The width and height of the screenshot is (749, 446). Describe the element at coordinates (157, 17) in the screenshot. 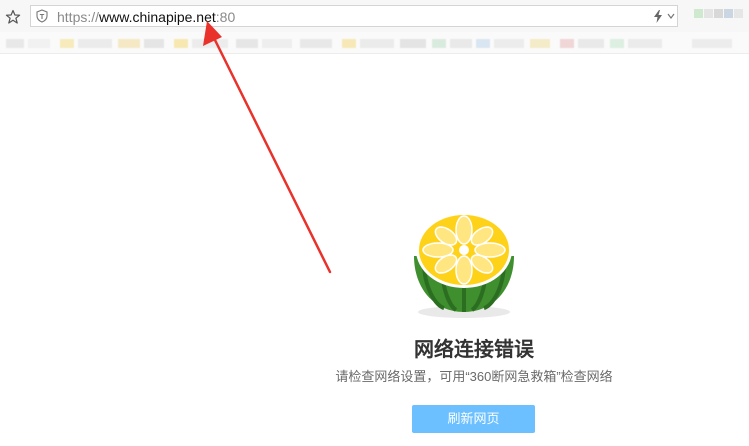

I see `url-host: www.chinapipe.net` at that location.